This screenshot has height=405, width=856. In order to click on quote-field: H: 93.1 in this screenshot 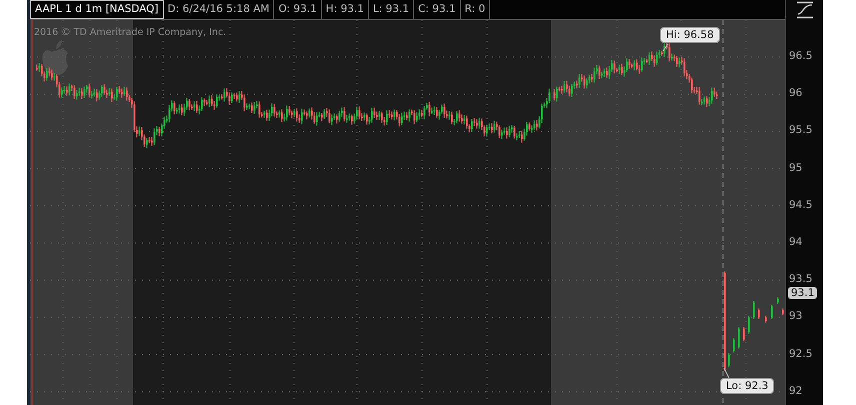, I will do `click(345, 9)`.